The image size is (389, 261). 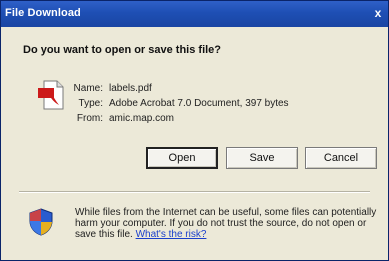 I want to click on title-bar: File Download x, so click(x=194, y=14).